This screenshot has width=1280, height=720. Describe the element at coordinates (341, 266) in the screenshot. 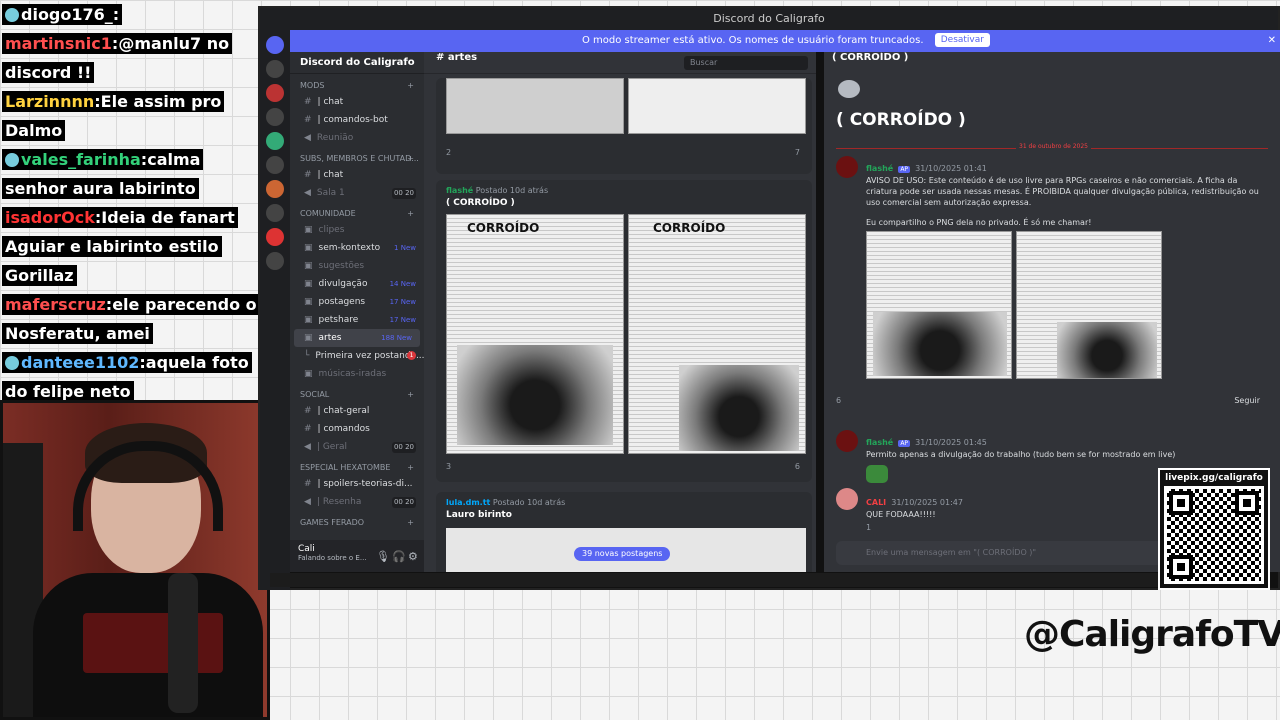

I see `channel-label: sugestões` at that location.